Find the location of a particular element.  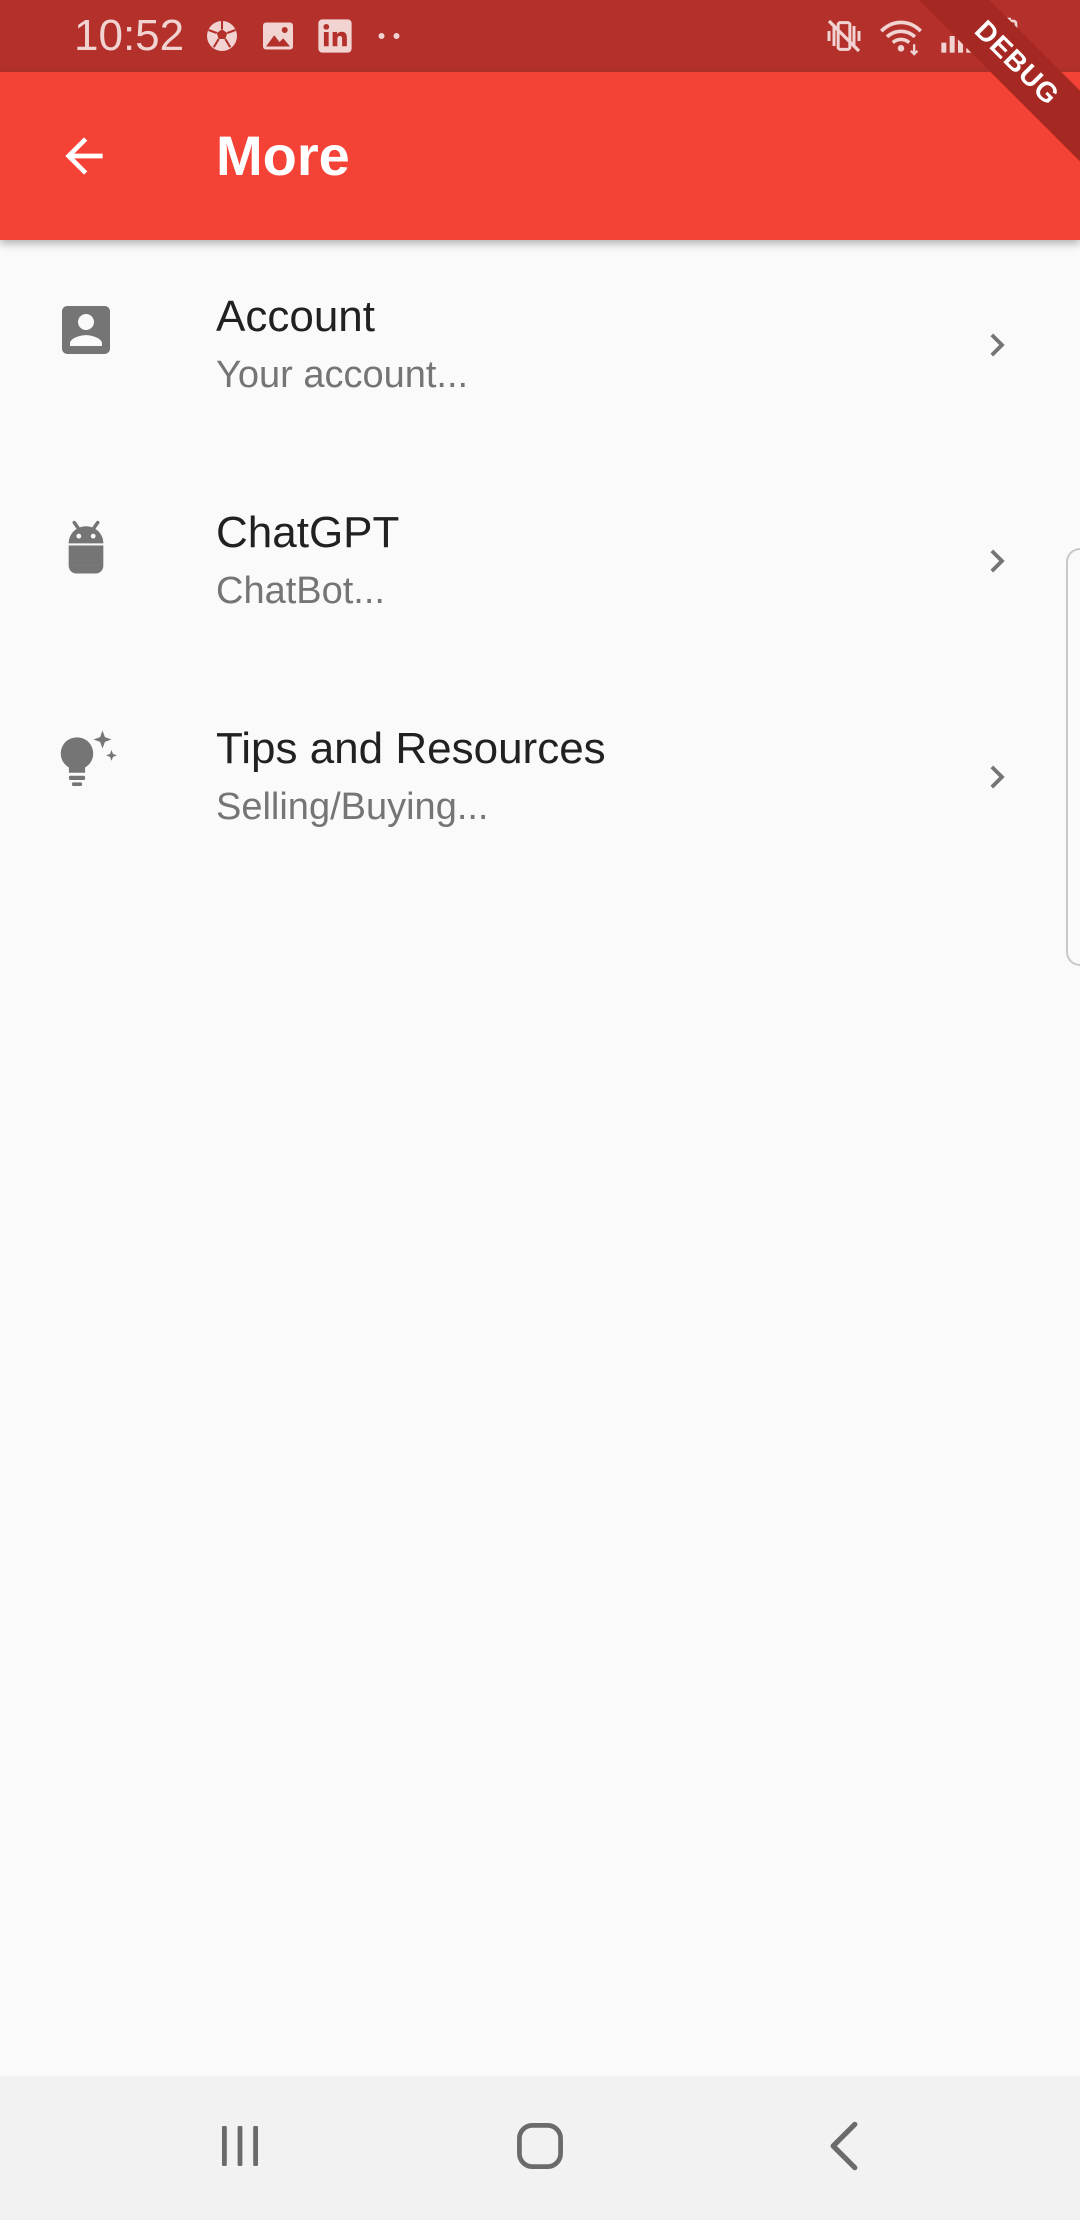

navigation-bar is located at coordinates (540, 2148).